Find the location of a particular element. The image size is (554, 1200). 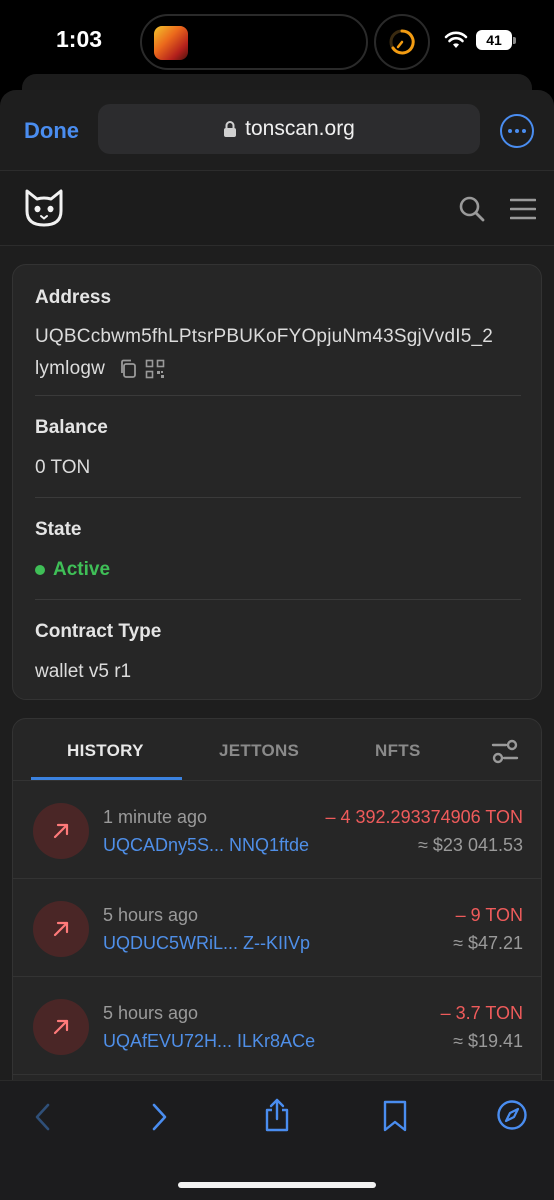

transaction-address-link: UQAfEVU72H... ILKr8ACe is located at coordinates (209, 1041).